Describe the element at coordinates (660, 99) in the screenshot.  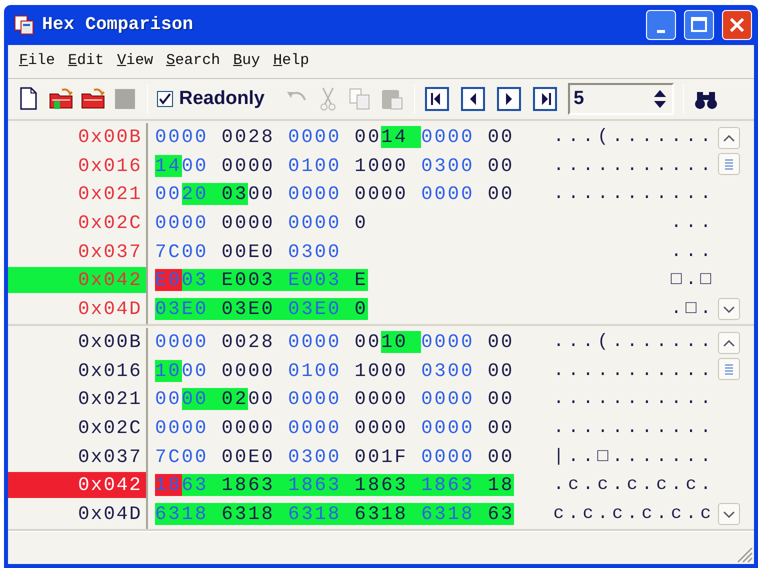
I see `spin-arrows-icon` at that location.